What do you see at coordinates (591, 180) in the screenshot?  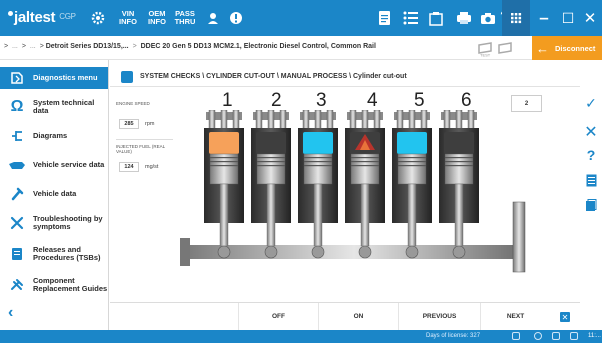 I see `notes-icon` at bounding box center [591, 180].